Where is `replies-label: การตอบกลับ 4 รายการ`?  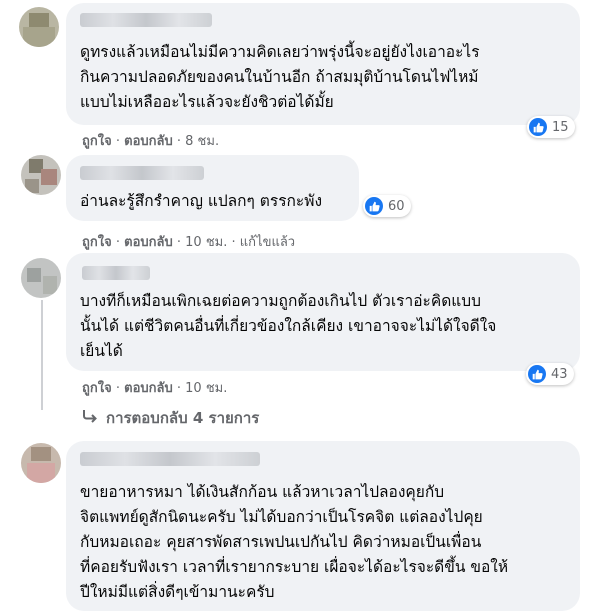 replies-label: การตอบกลับ 4 รายการ is located at coordinates (183, 418).